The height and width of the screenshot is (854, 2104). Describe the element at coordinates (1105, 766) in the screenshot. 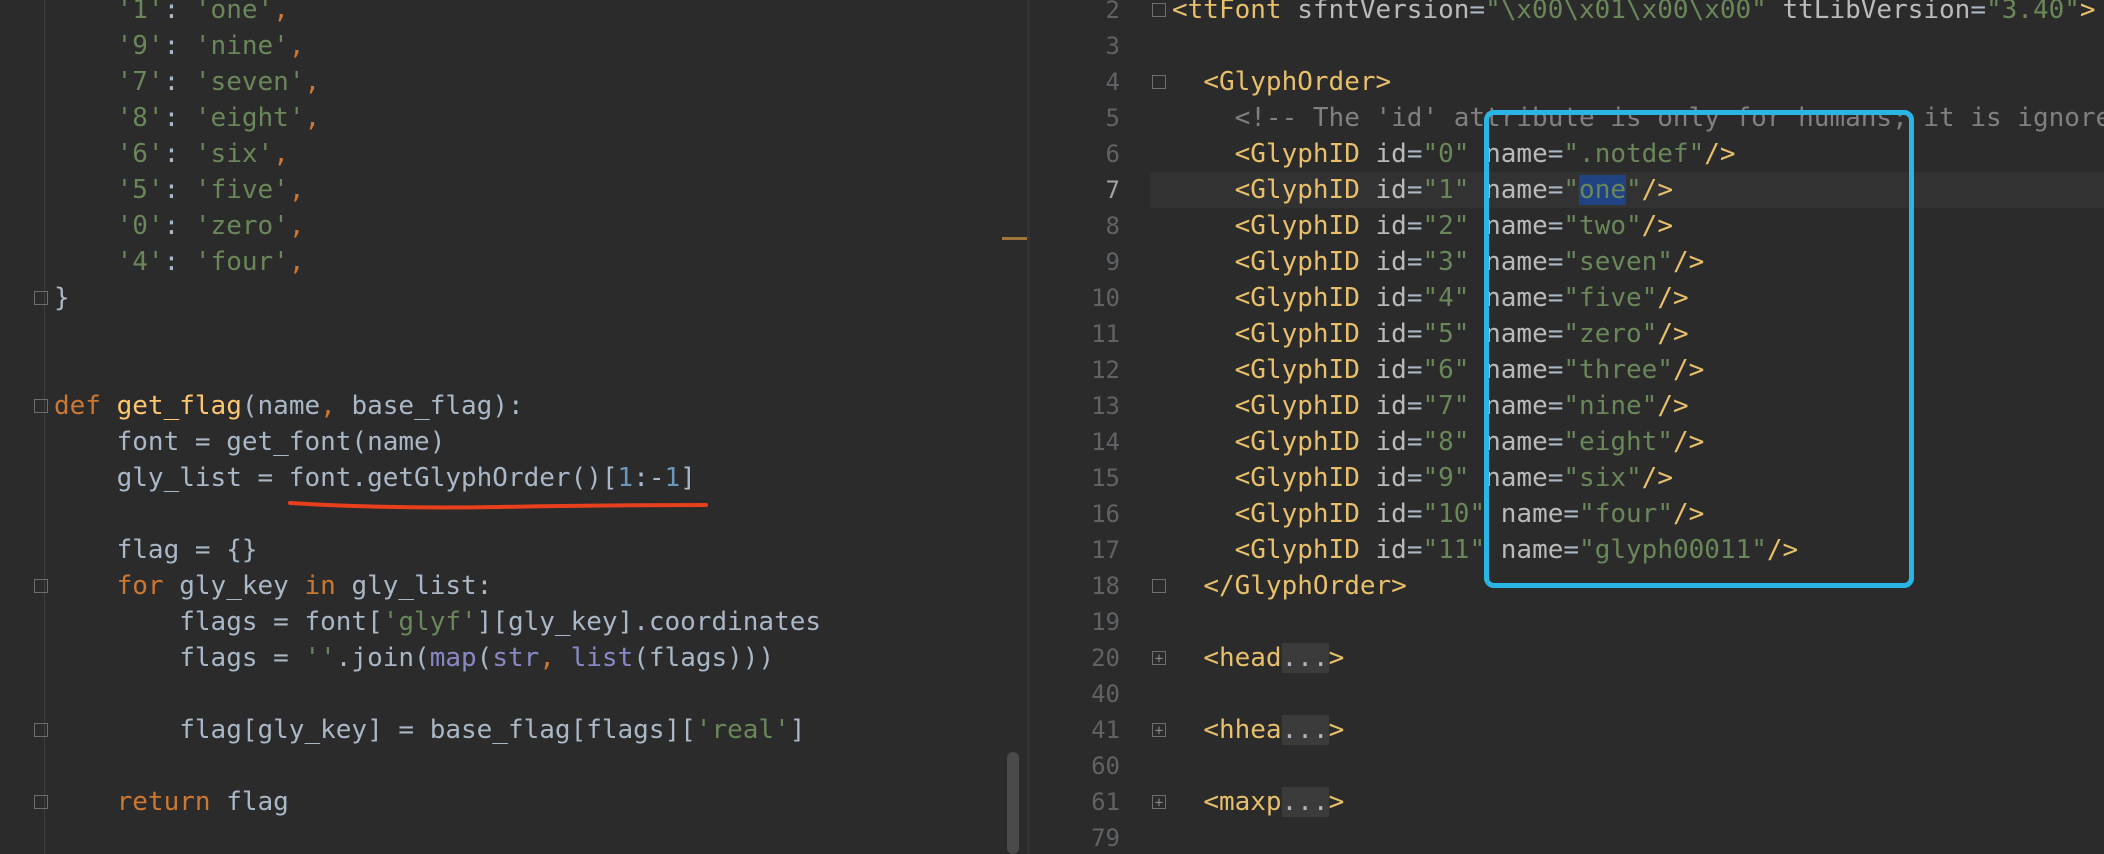

I see `line-number: 60` at that location.